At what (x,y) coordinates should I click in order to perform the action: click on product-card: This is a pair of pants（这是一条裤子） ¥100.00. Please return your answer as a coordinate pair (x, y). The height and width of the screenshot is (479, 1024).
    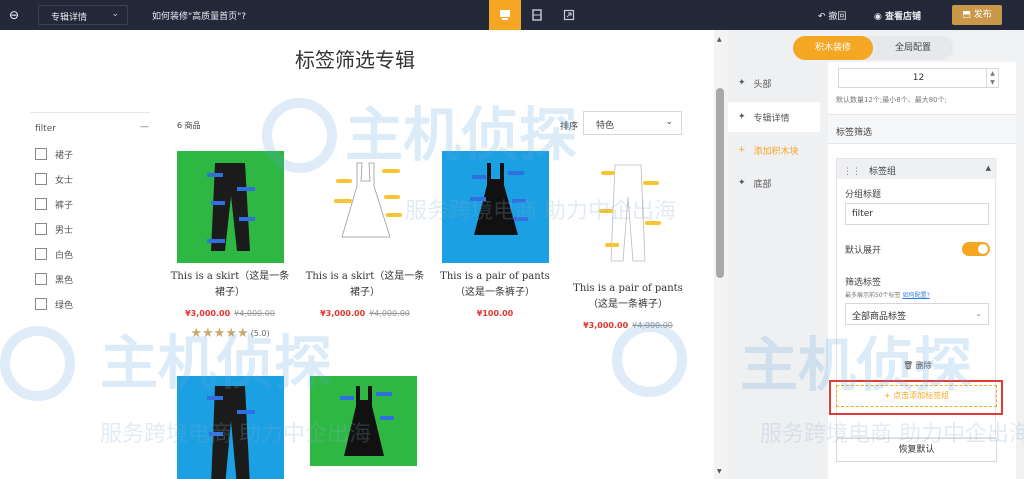
    Looking at the image, I should click on (495, 234).